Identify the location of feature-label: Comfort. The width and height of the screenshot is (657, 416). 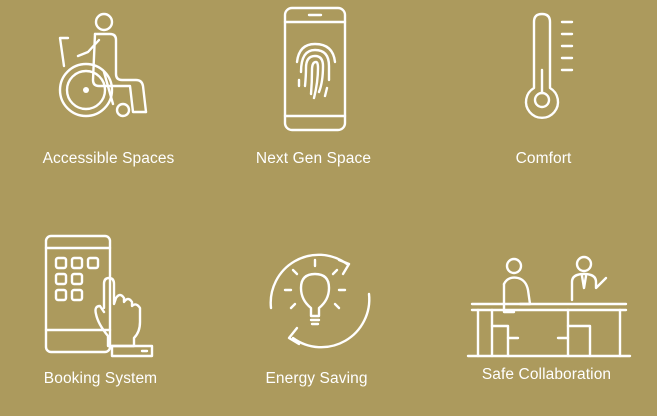
(543, 158).